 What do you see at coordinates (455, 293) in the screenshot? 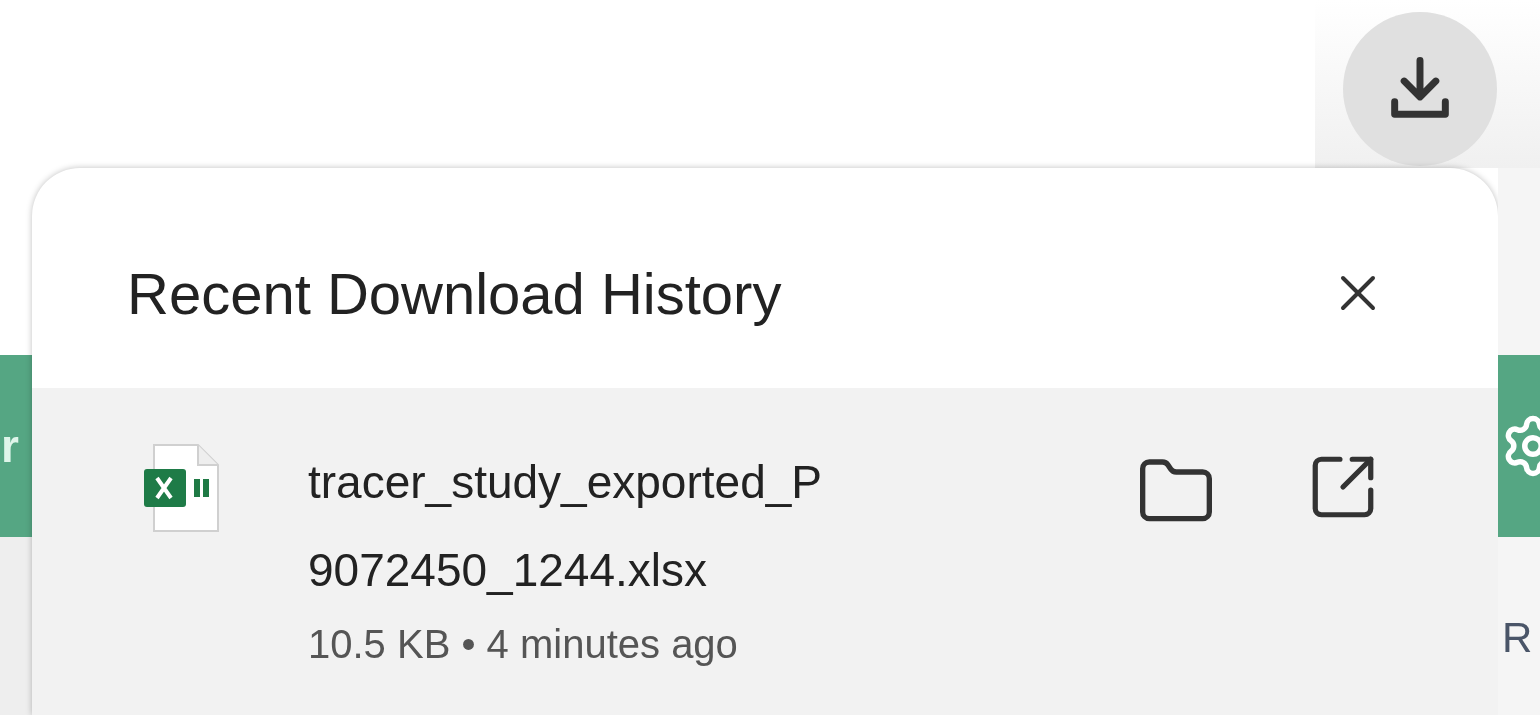
I see `popup-title: Recent Download History` at bounding box center [455, 293].